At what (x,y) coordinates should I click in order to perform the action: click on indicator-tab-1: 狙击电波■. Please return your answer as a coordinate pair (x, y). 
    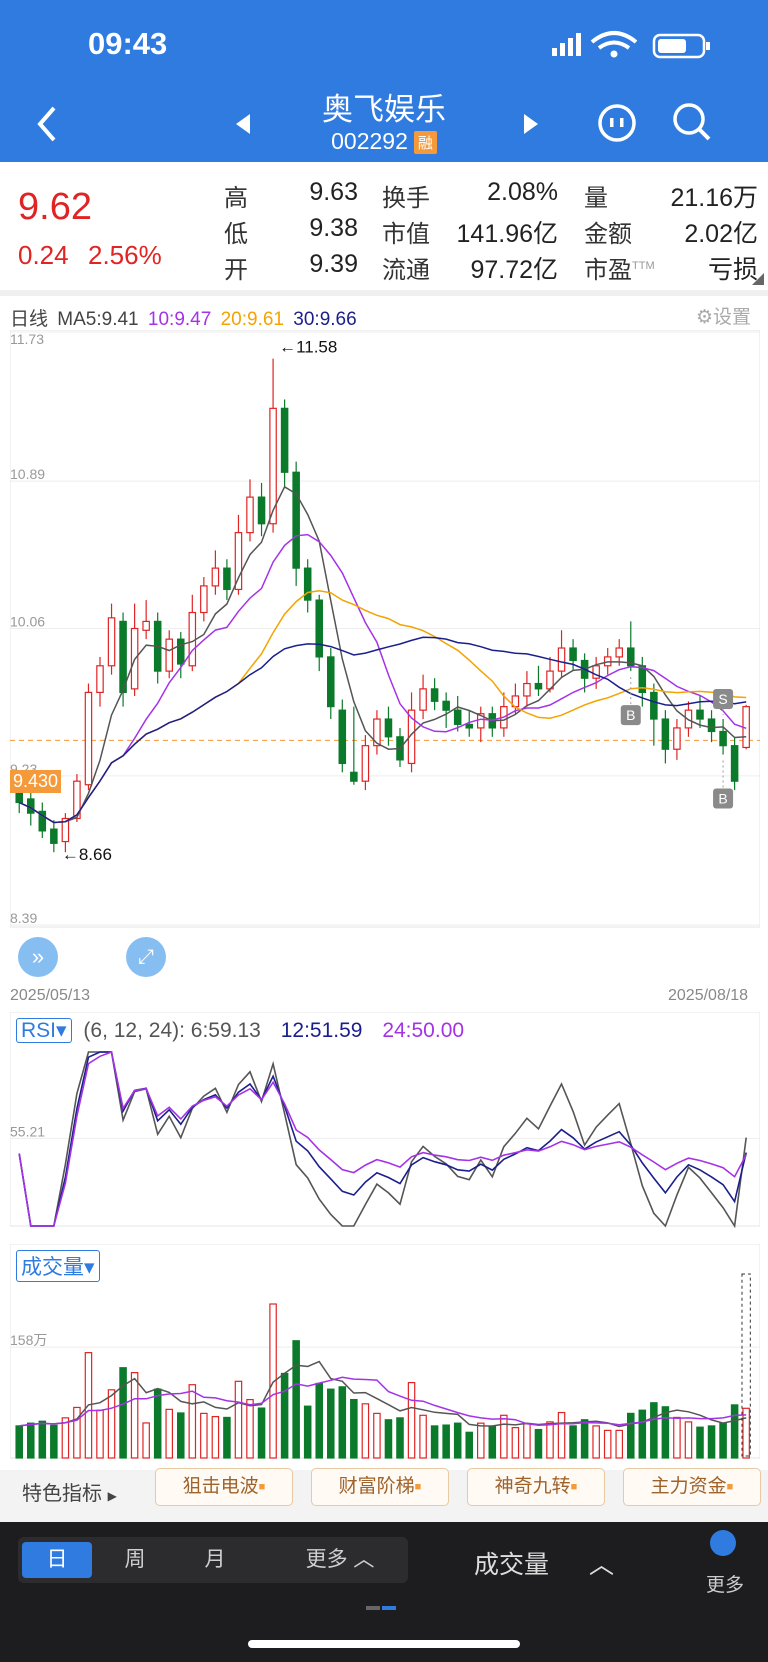
    Looking at the image, I should click on (224, 1487).